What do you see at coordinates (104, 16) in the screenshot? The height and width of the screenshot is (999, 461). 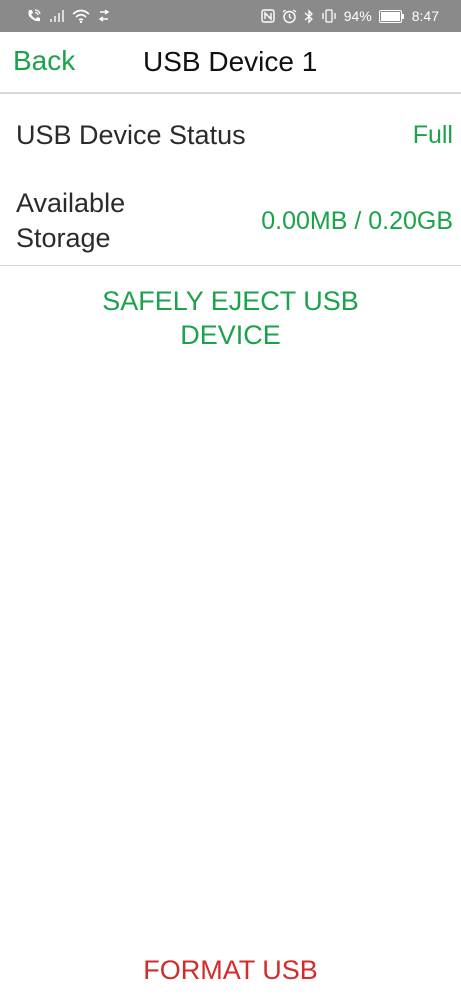 I see `data-arrows-icon` at bounding box center [104, 16].